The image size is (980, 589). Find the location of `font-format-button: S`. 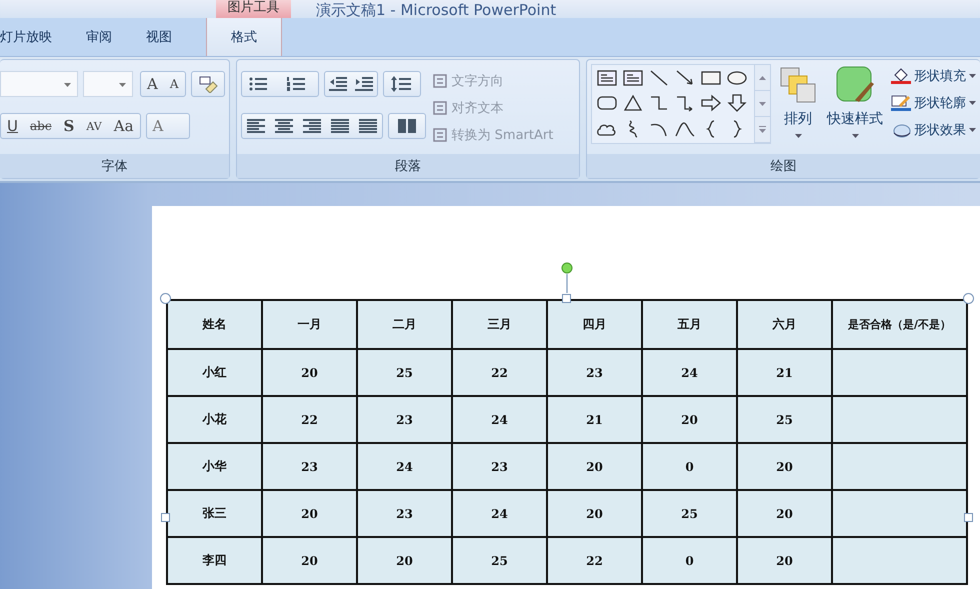

font-format-button: S is located at coordinates (69, 126).